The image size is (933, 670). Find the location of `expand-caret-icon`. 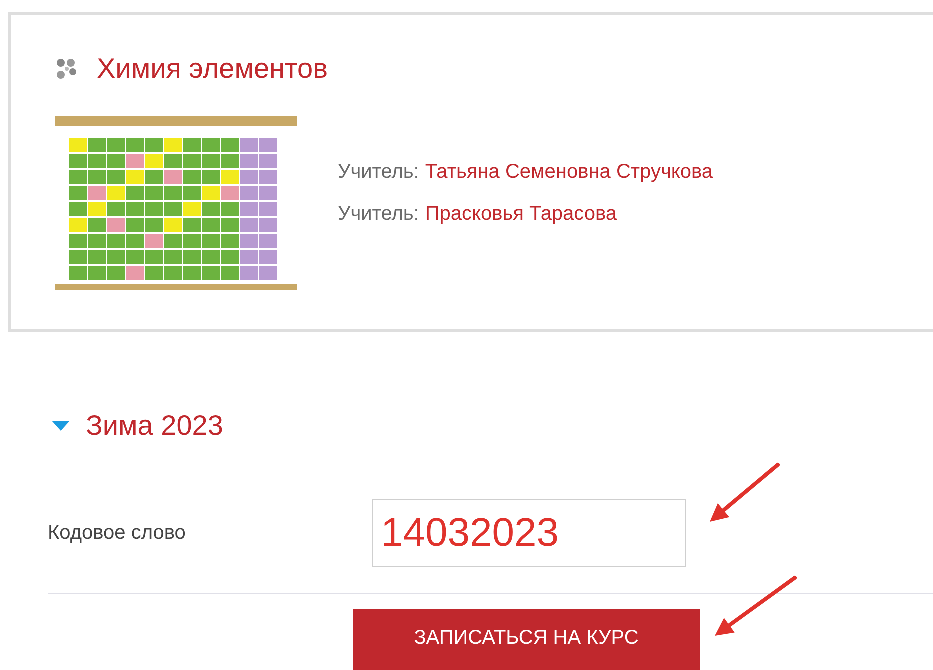

expand-caret-icon is located at coordinates (61, 426).